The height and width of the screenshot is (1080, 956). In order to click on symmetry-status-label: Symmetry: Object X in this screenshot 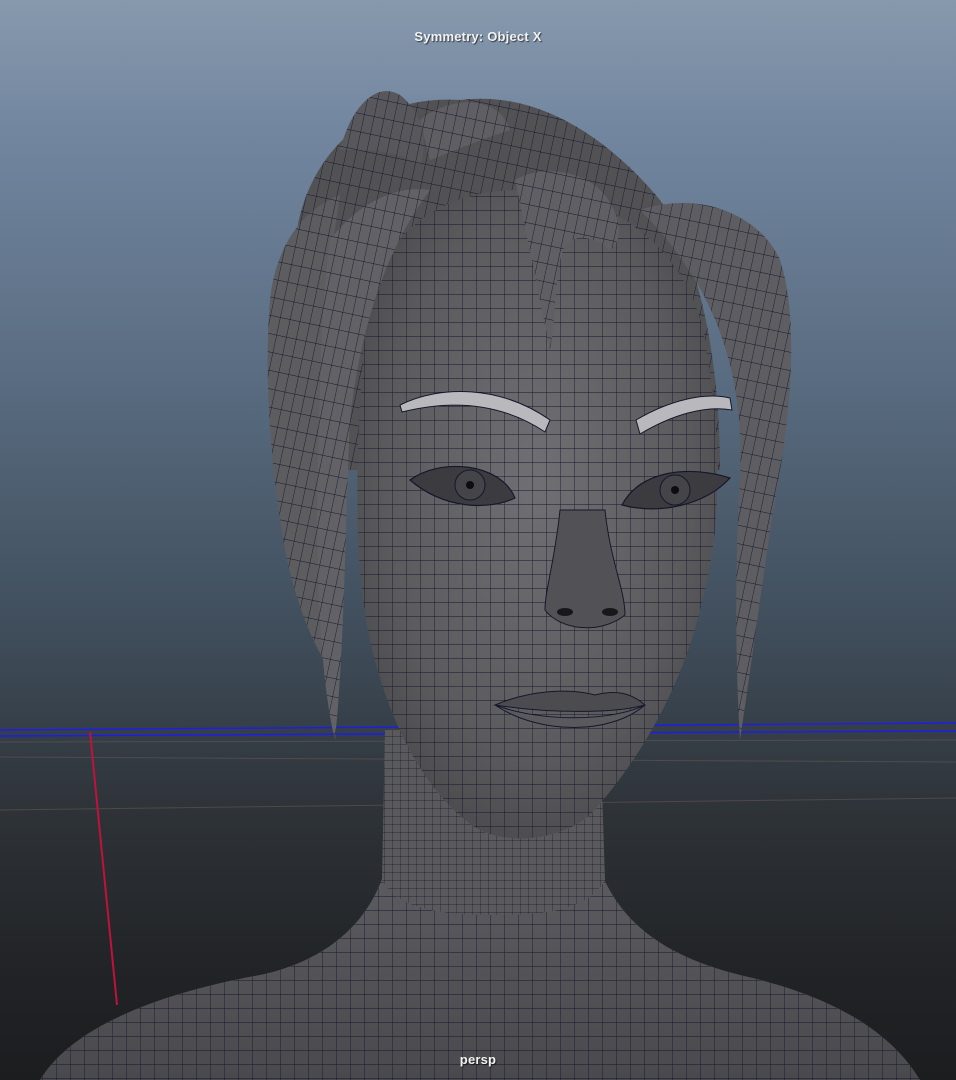, I will do `click(478, 36)`.